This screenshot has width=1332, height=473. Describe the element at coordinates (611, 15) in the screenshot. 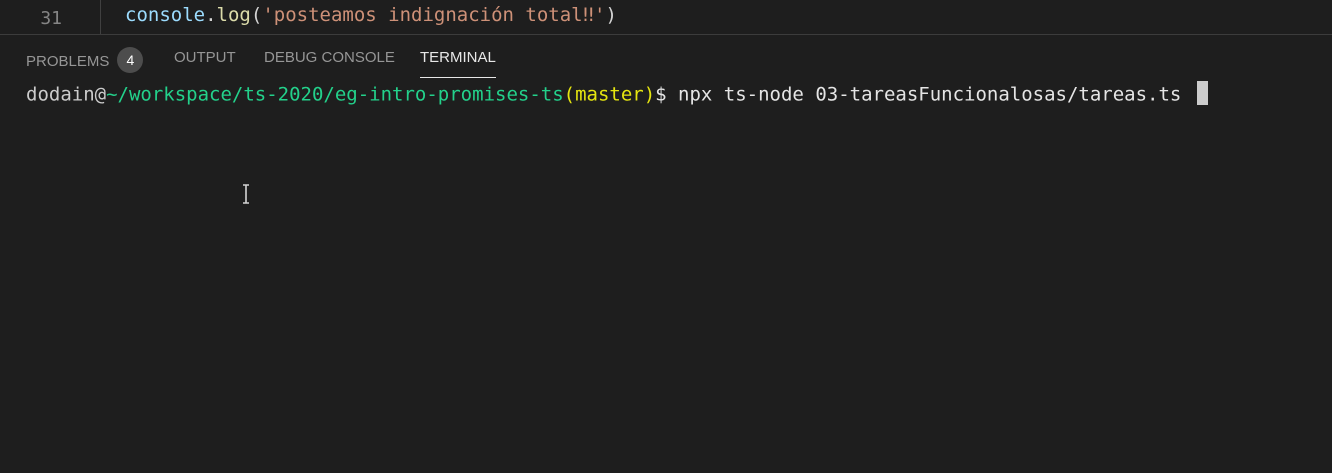

I see `code-token-close-paren: )` at that location.